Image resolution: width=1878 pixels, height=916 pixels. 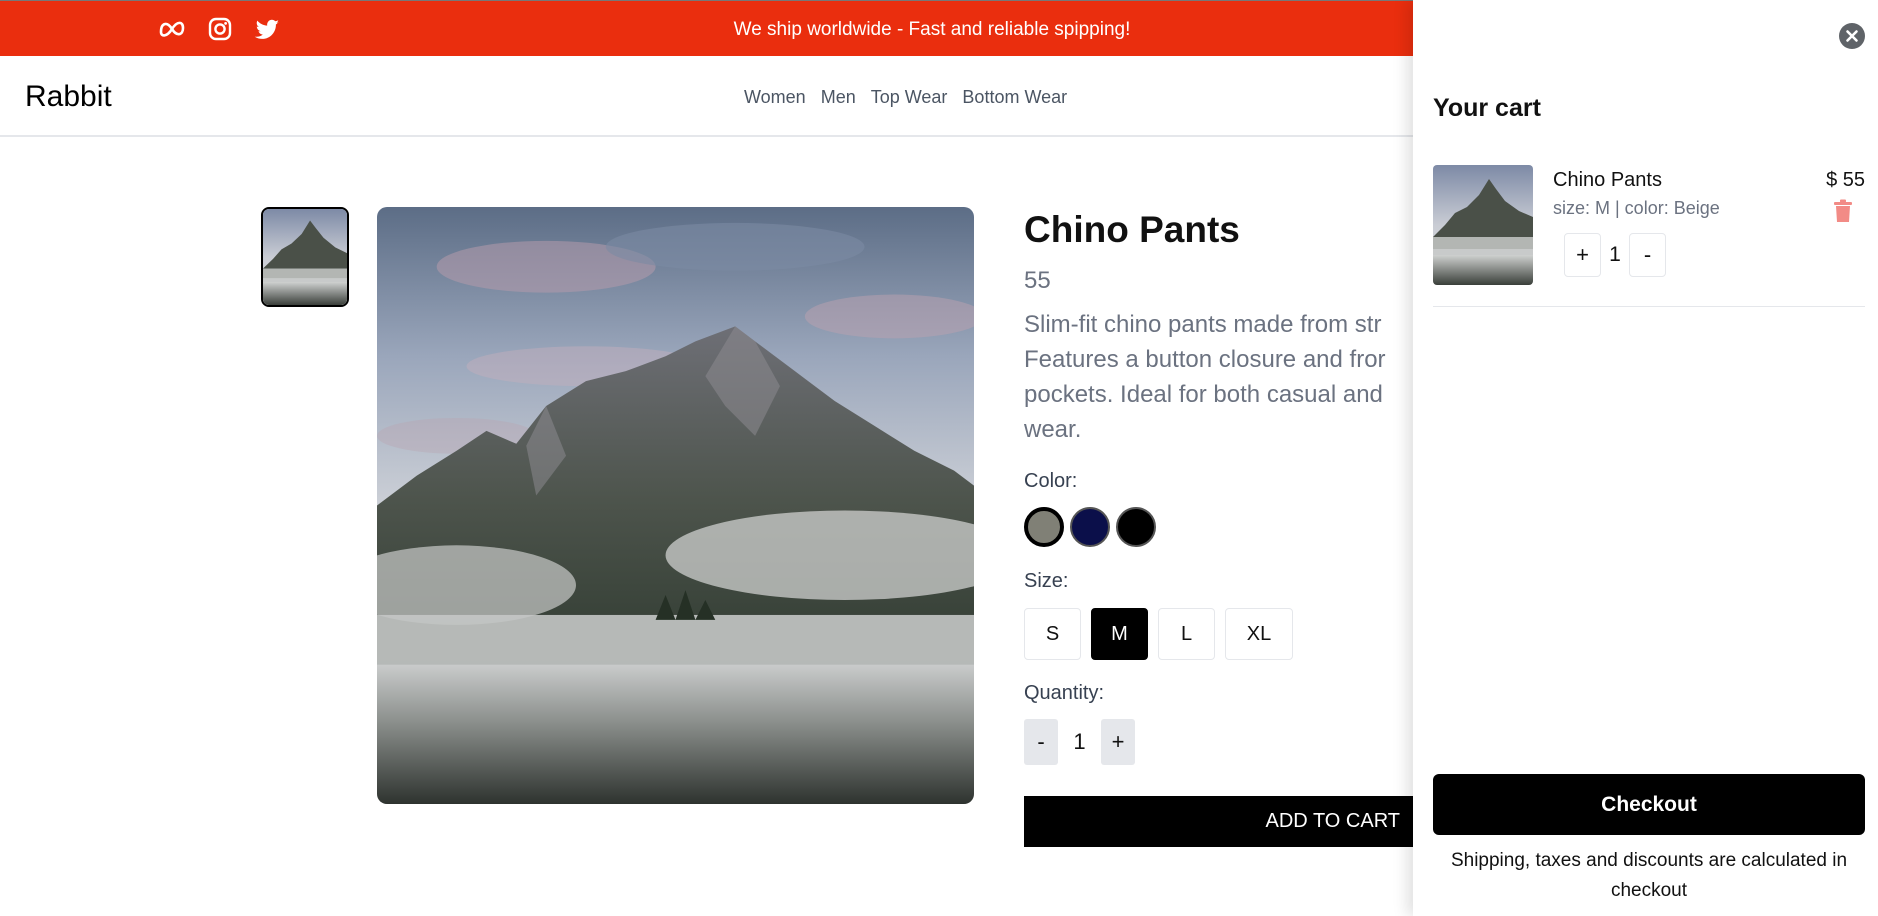 I want to click on remove-item-button, so click(x=1843, y=211).